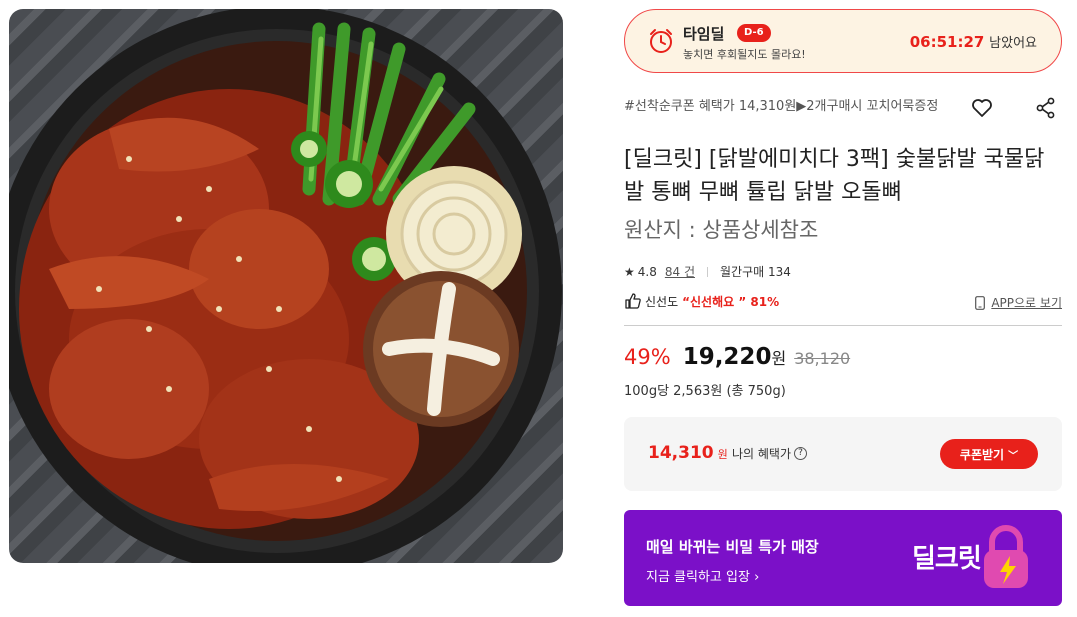  I want to click on app-view-label: APP으로 보기, so click(1026, 303).